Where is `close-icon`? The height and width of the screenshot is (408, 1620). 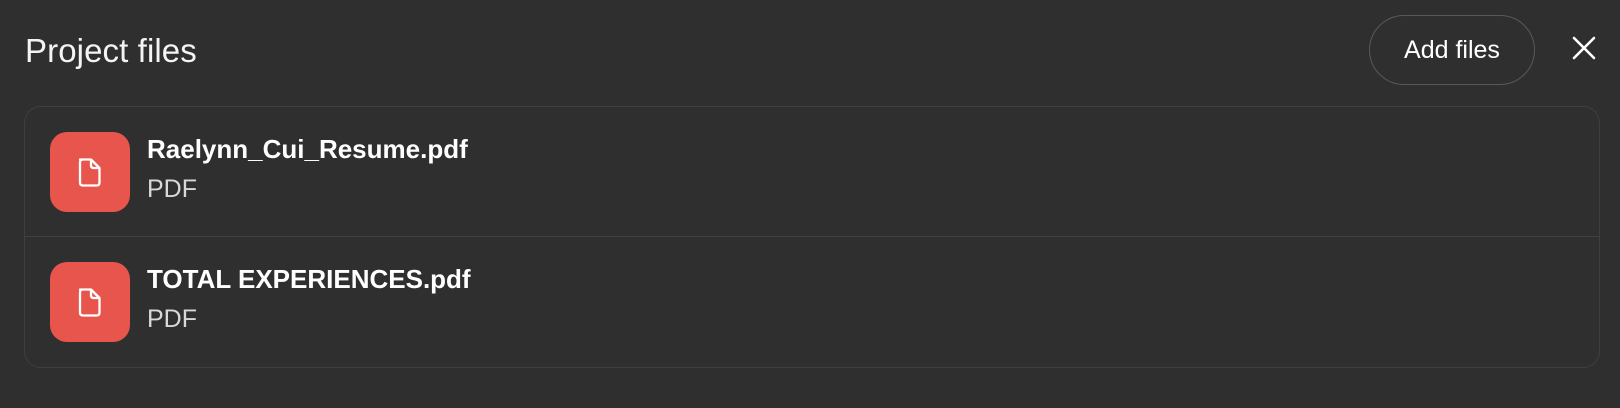 close-icon is located at coordinates (1584, 48).